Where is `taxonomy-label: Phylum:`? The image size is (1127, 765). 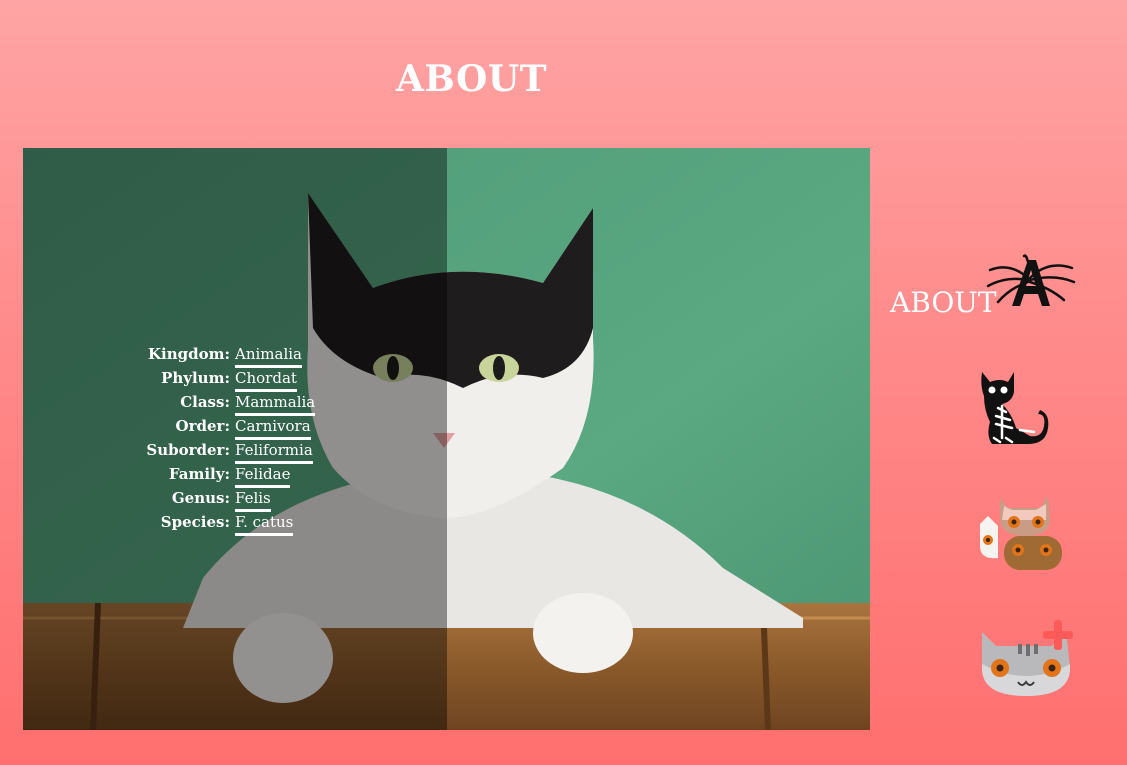
taxonomy-label: Phylum: is located at coordinates (195, 378).